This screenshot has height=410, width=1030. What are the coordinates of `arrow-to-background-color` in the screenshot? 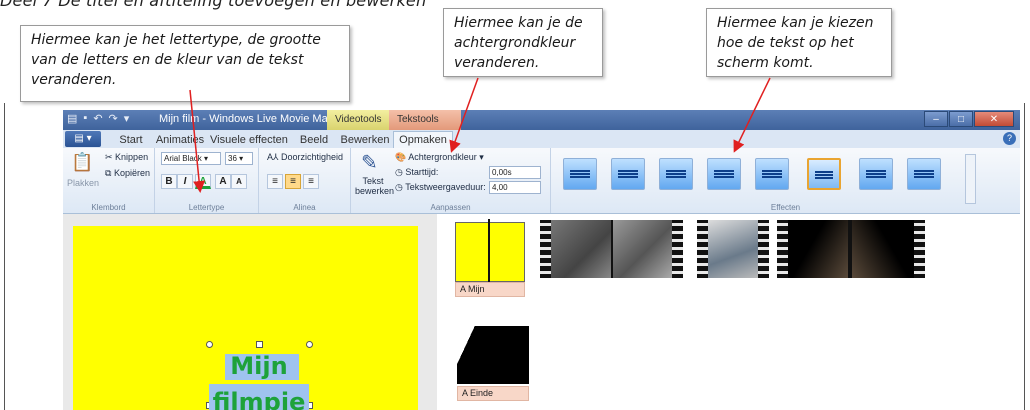 It's located at (464, 115).